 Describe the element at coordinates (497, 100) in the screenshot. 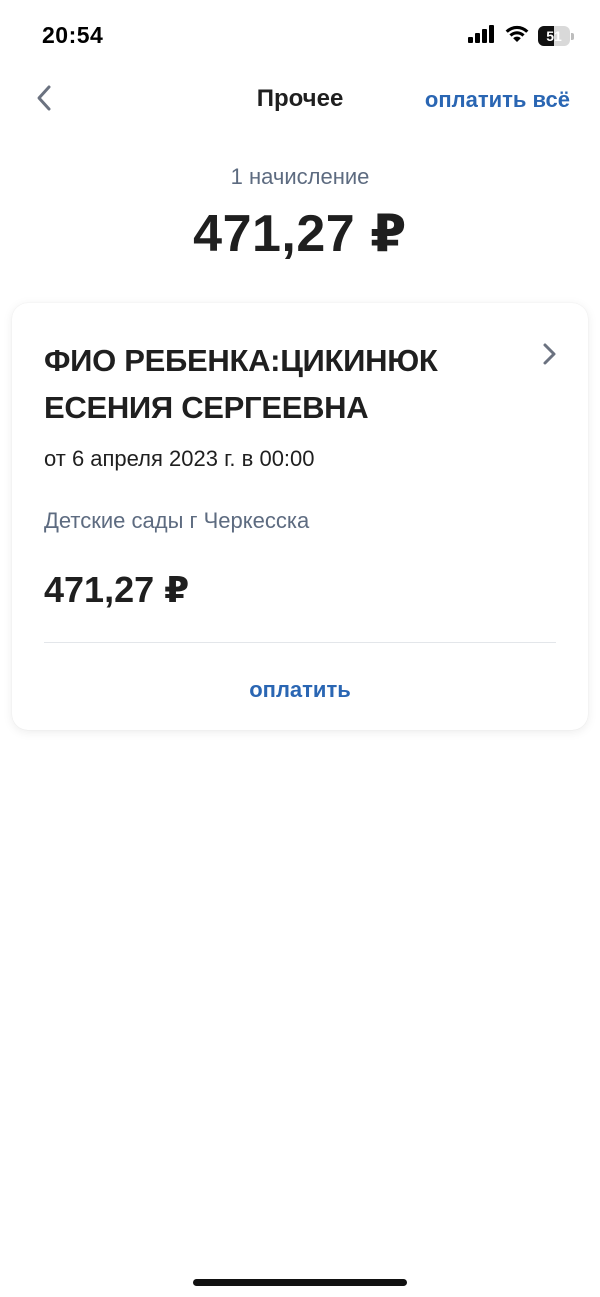

I see `pay-all-button: оплатить всё` at that location.